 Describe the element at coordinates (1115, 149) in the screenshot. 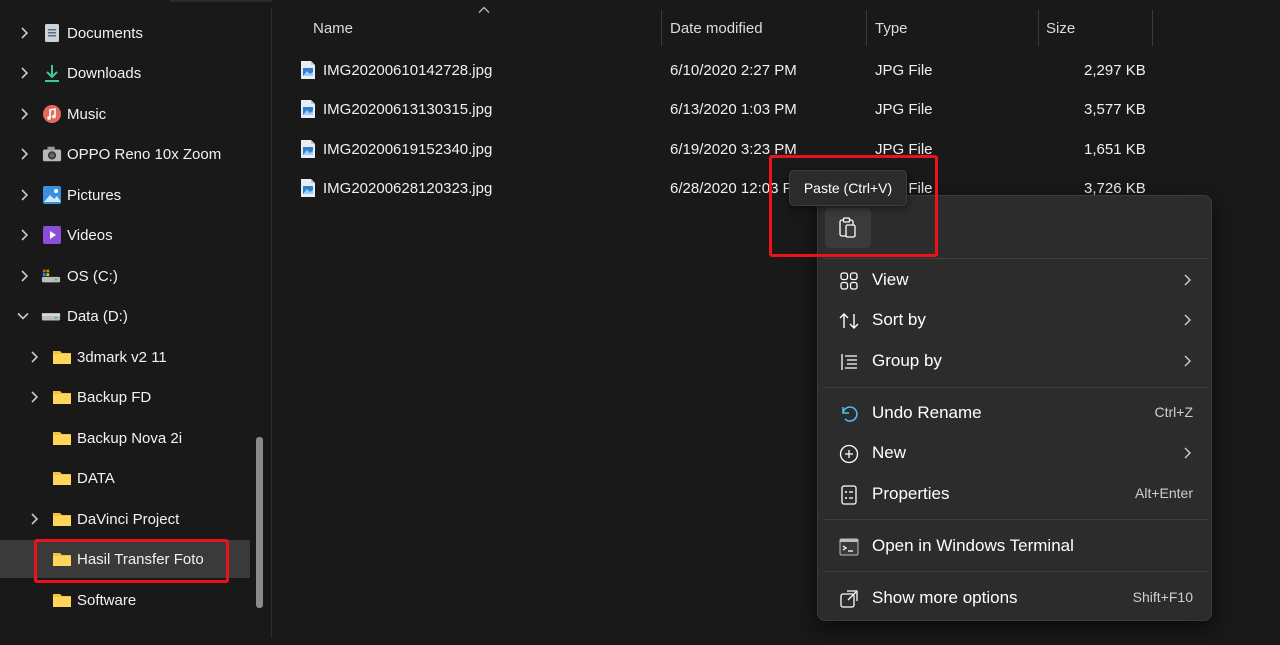

I see `file-size: 1,651 KB` at that location.